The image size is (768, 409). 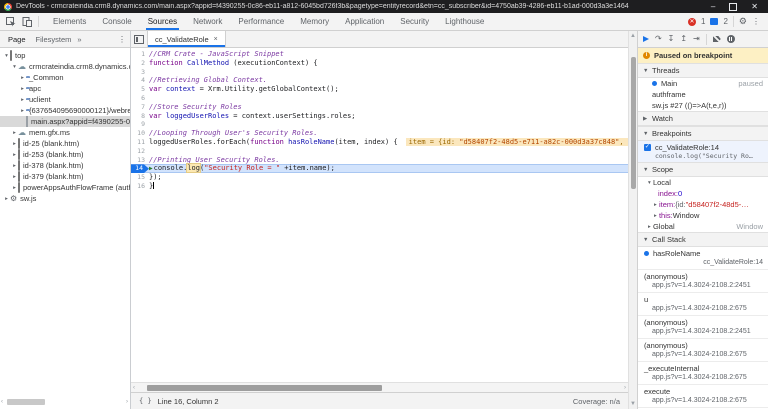 I want to click on section-breakpoints: ▼ Breakpoints, so click(x=702, y=133).